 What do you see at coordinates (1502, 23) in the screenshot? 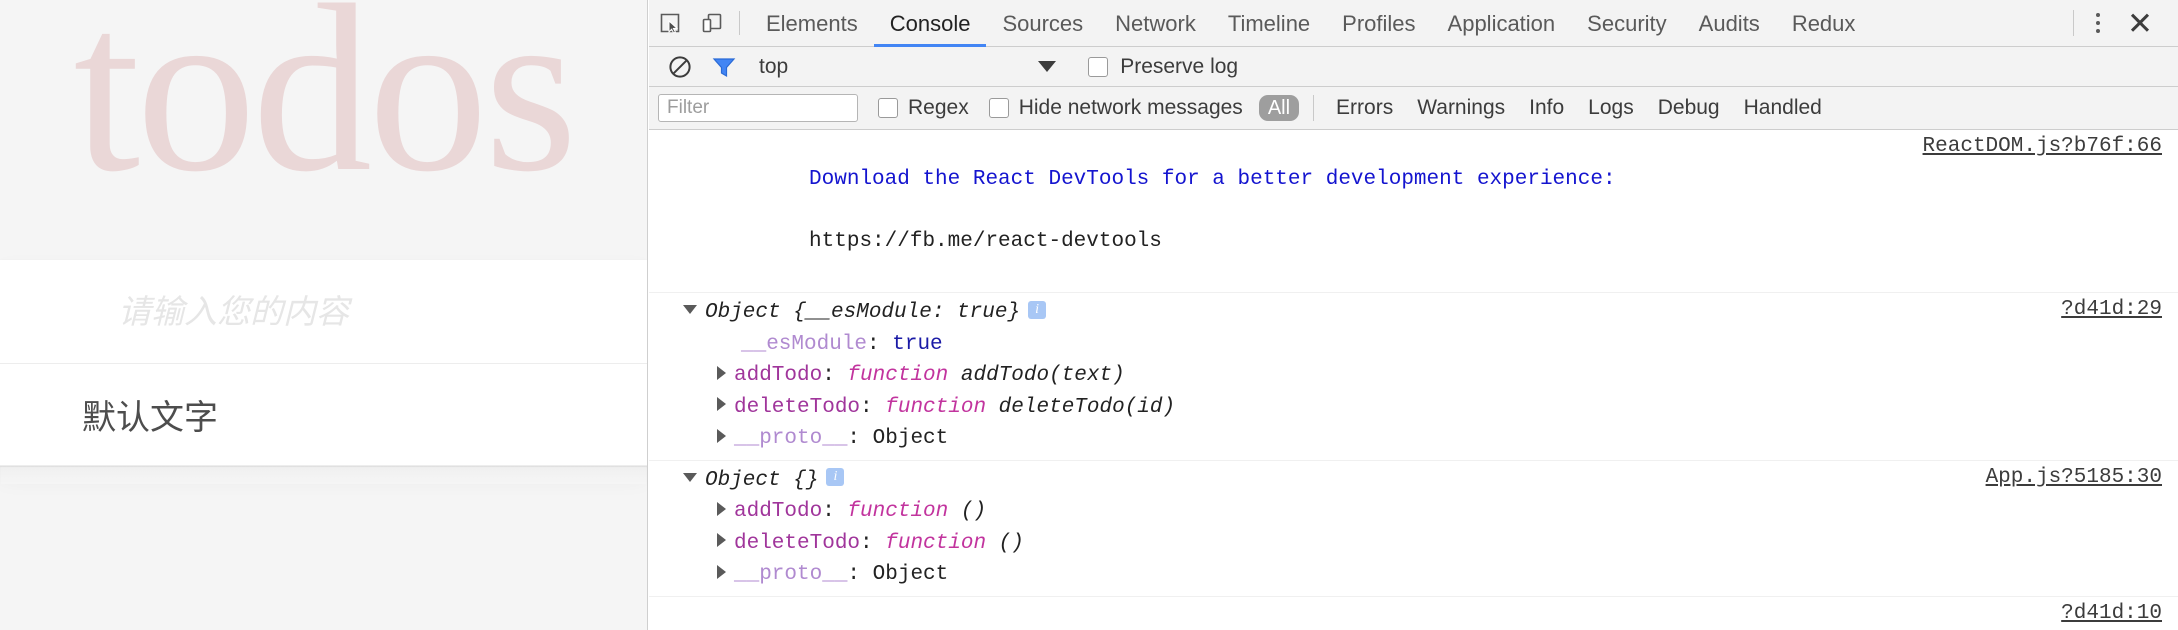
I see `tab-application: Application` at bounding box center [1502, 23].